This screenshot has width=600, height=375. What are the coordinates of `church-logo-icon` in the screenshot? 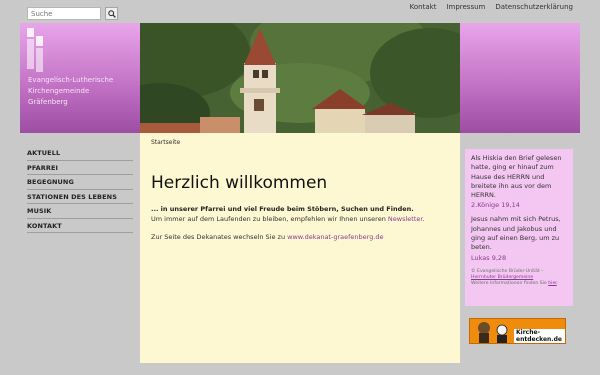 It's located at (38, 51).